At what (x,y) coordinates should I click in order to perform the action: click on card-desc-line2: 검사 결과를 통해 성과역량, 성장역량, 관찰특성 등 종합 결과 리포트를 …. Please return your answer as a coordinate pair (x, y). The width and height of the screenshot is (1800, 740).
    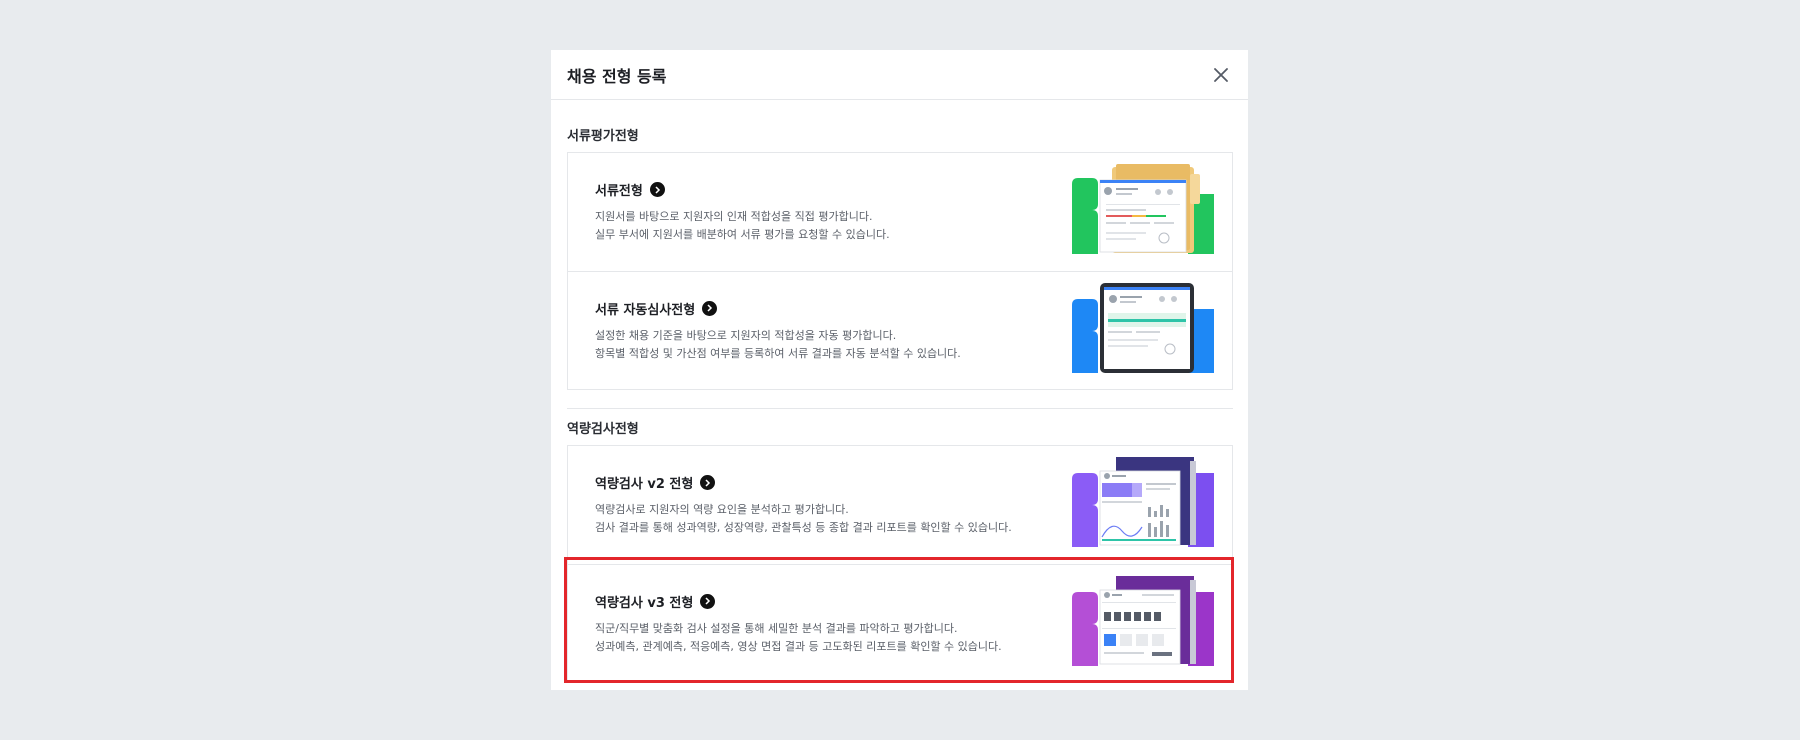
    Looking at the image, I should click on (803, 527).